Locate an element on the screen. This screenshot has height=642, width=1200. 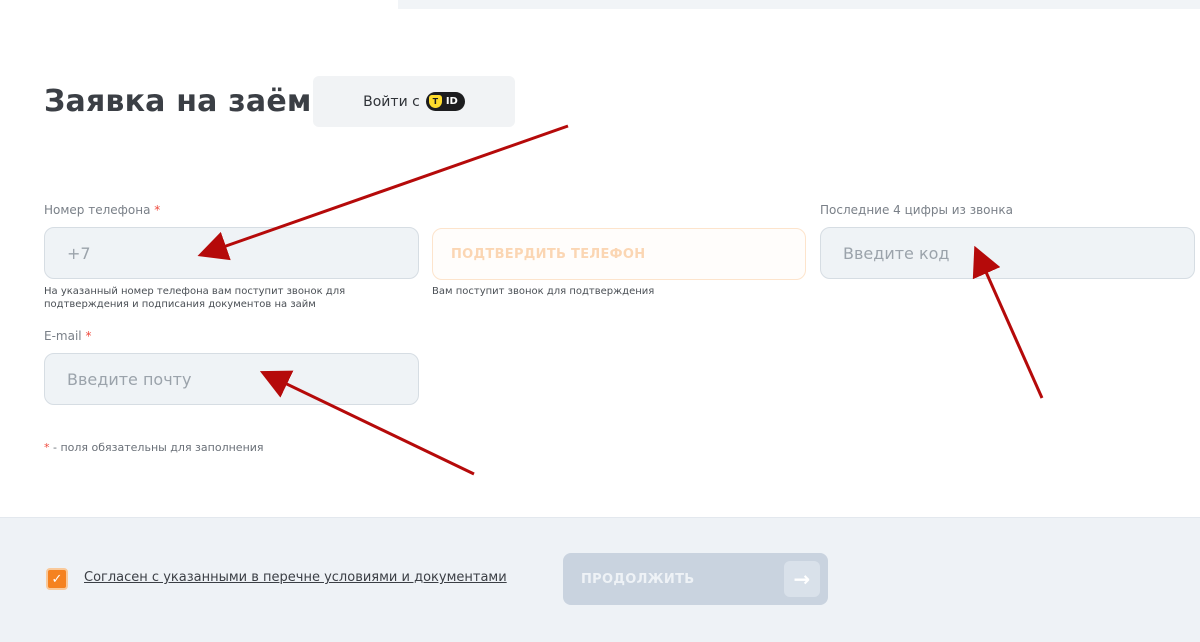
phone-label: Номер телефона * is located at coordinates (102, 210).